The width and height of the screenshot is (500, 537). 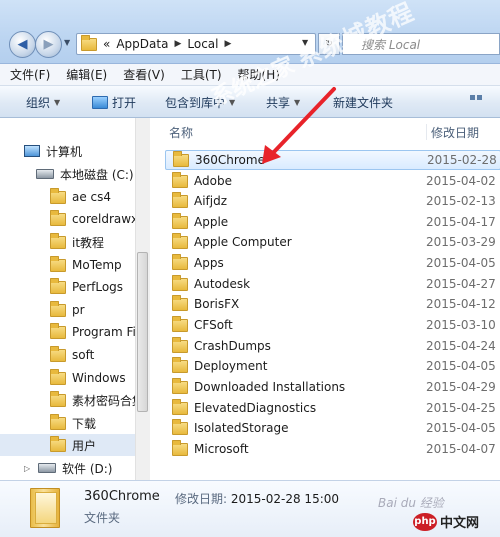 What do you see at coordinates (28, 468) in the screenshot?
I see `expand-arrow-icon: ▷` at bounding box center [28, 468].